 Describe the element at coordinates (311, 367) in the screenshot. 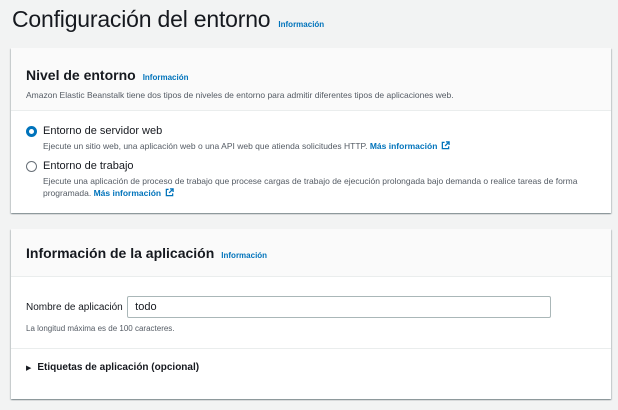

I see `application-tags-expander: ▶ Etiquetas de aplicación (opcional)` at that location.